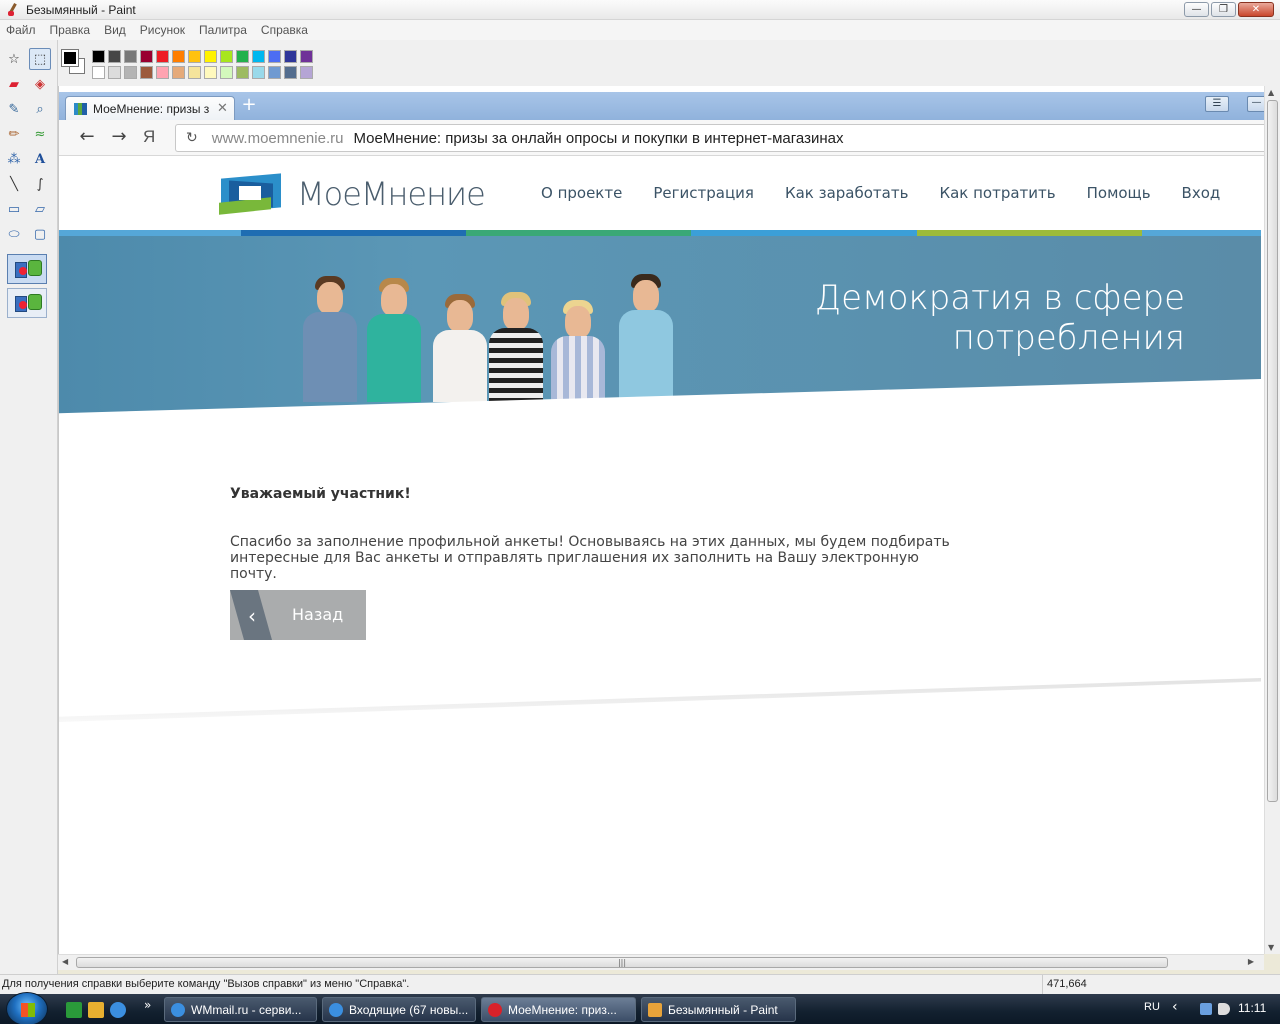 The width and height of the screenshot is (1280, 1024). I want to click on horizontal-scroll-thumb: |||, so click(622, 962).